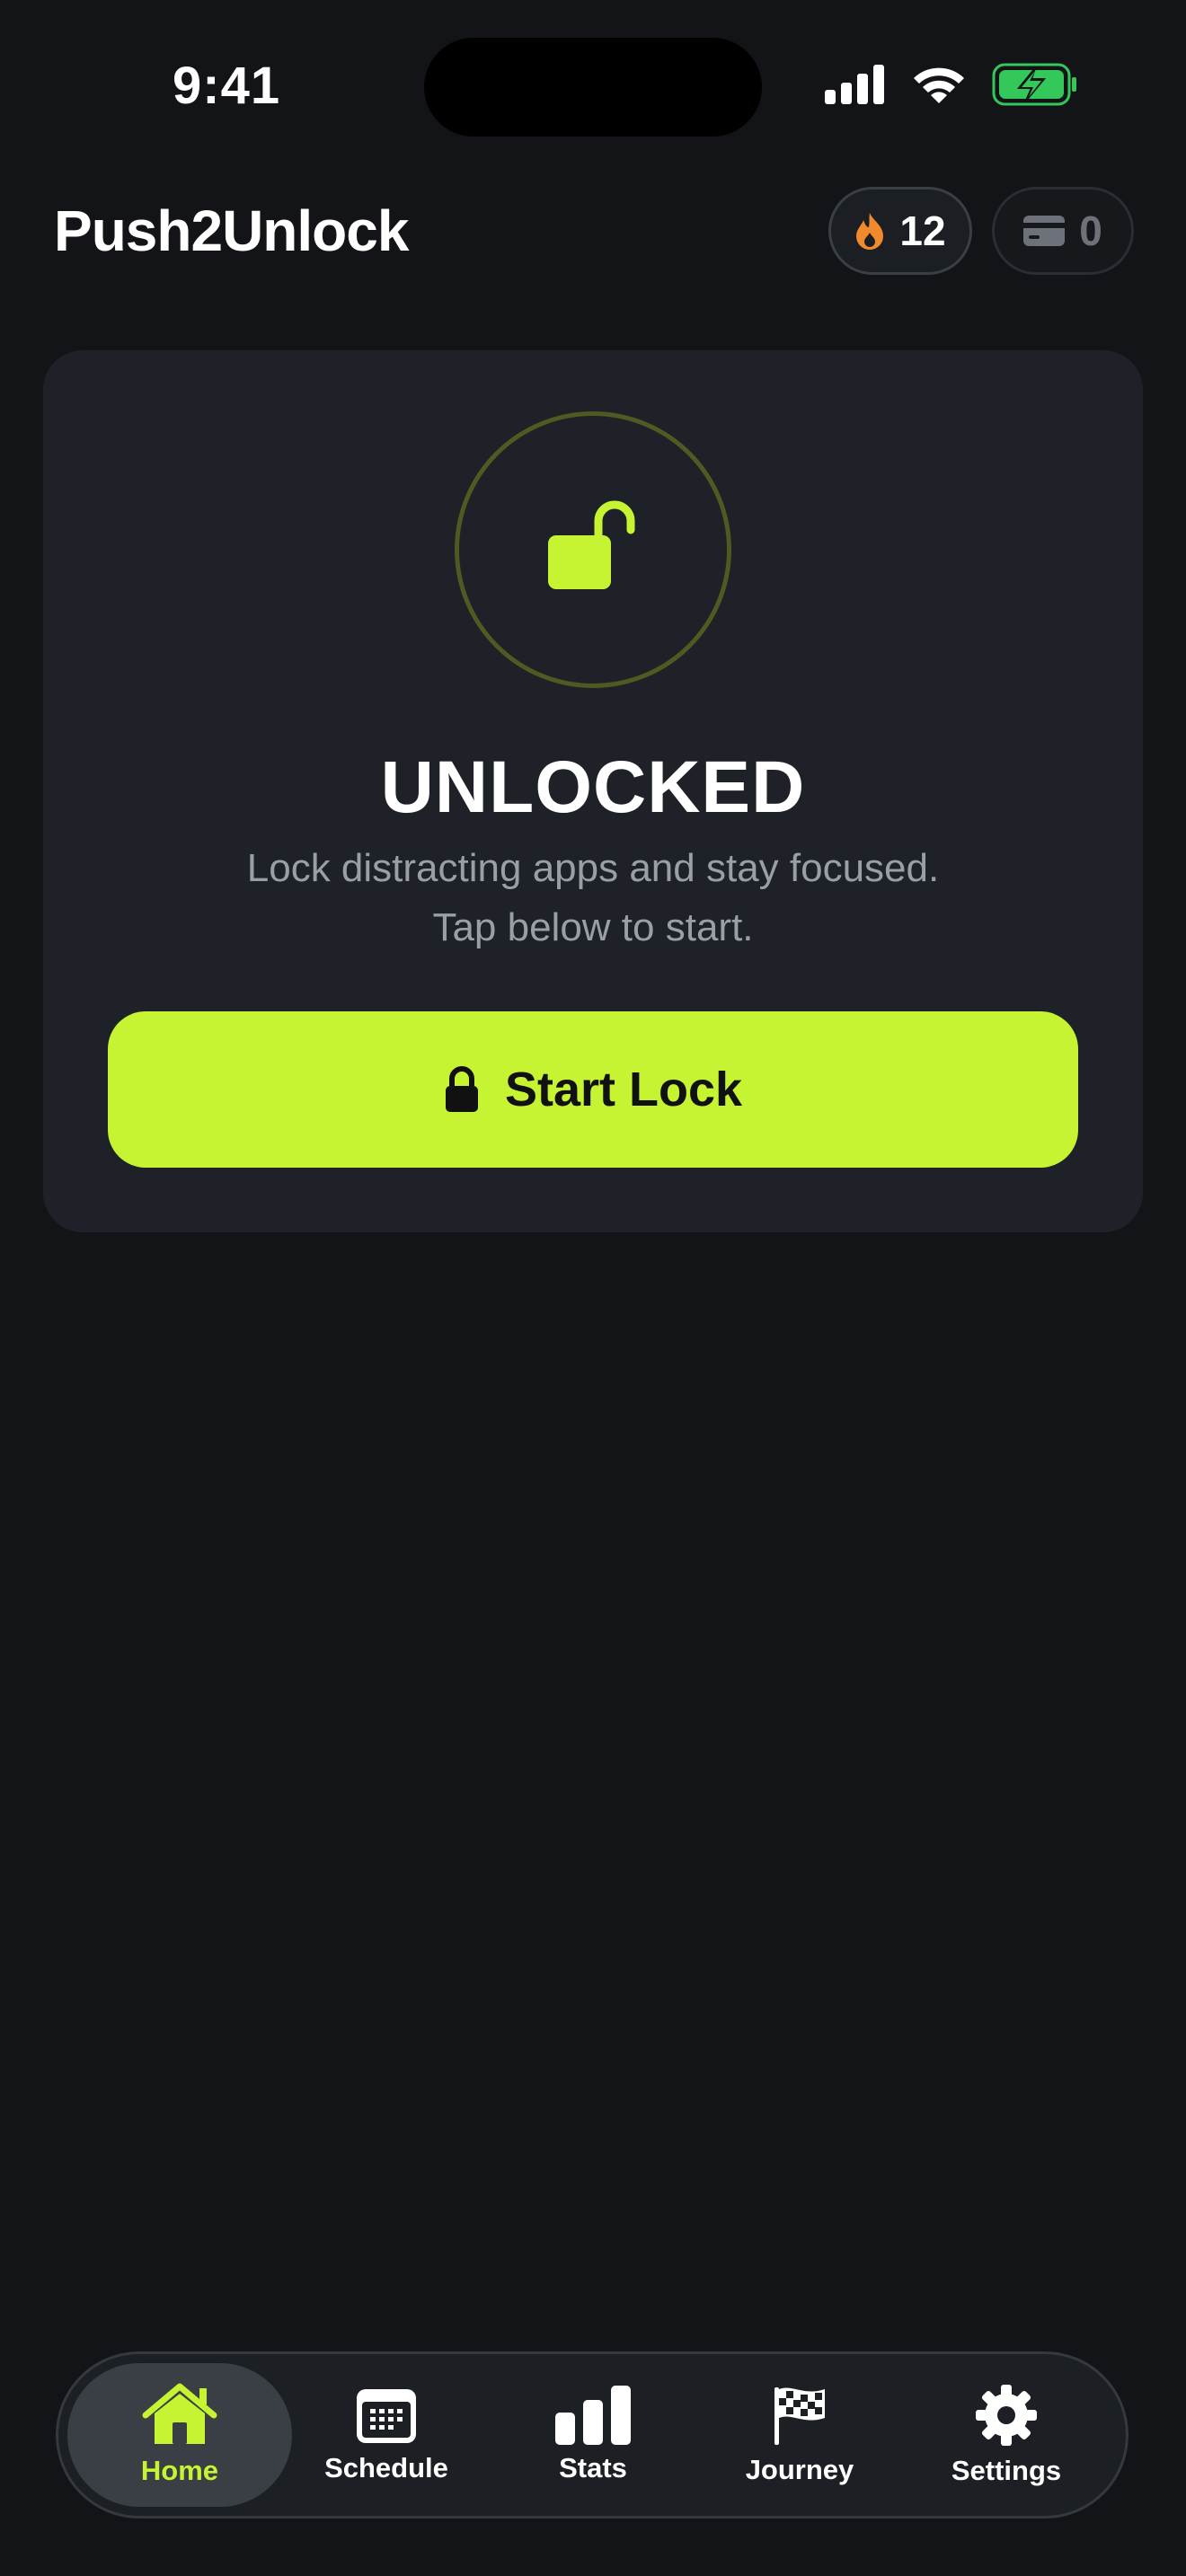 This screenshot has height=2576, width=1186. I want to click on tab-journey: Journey, so click(799, 2435).